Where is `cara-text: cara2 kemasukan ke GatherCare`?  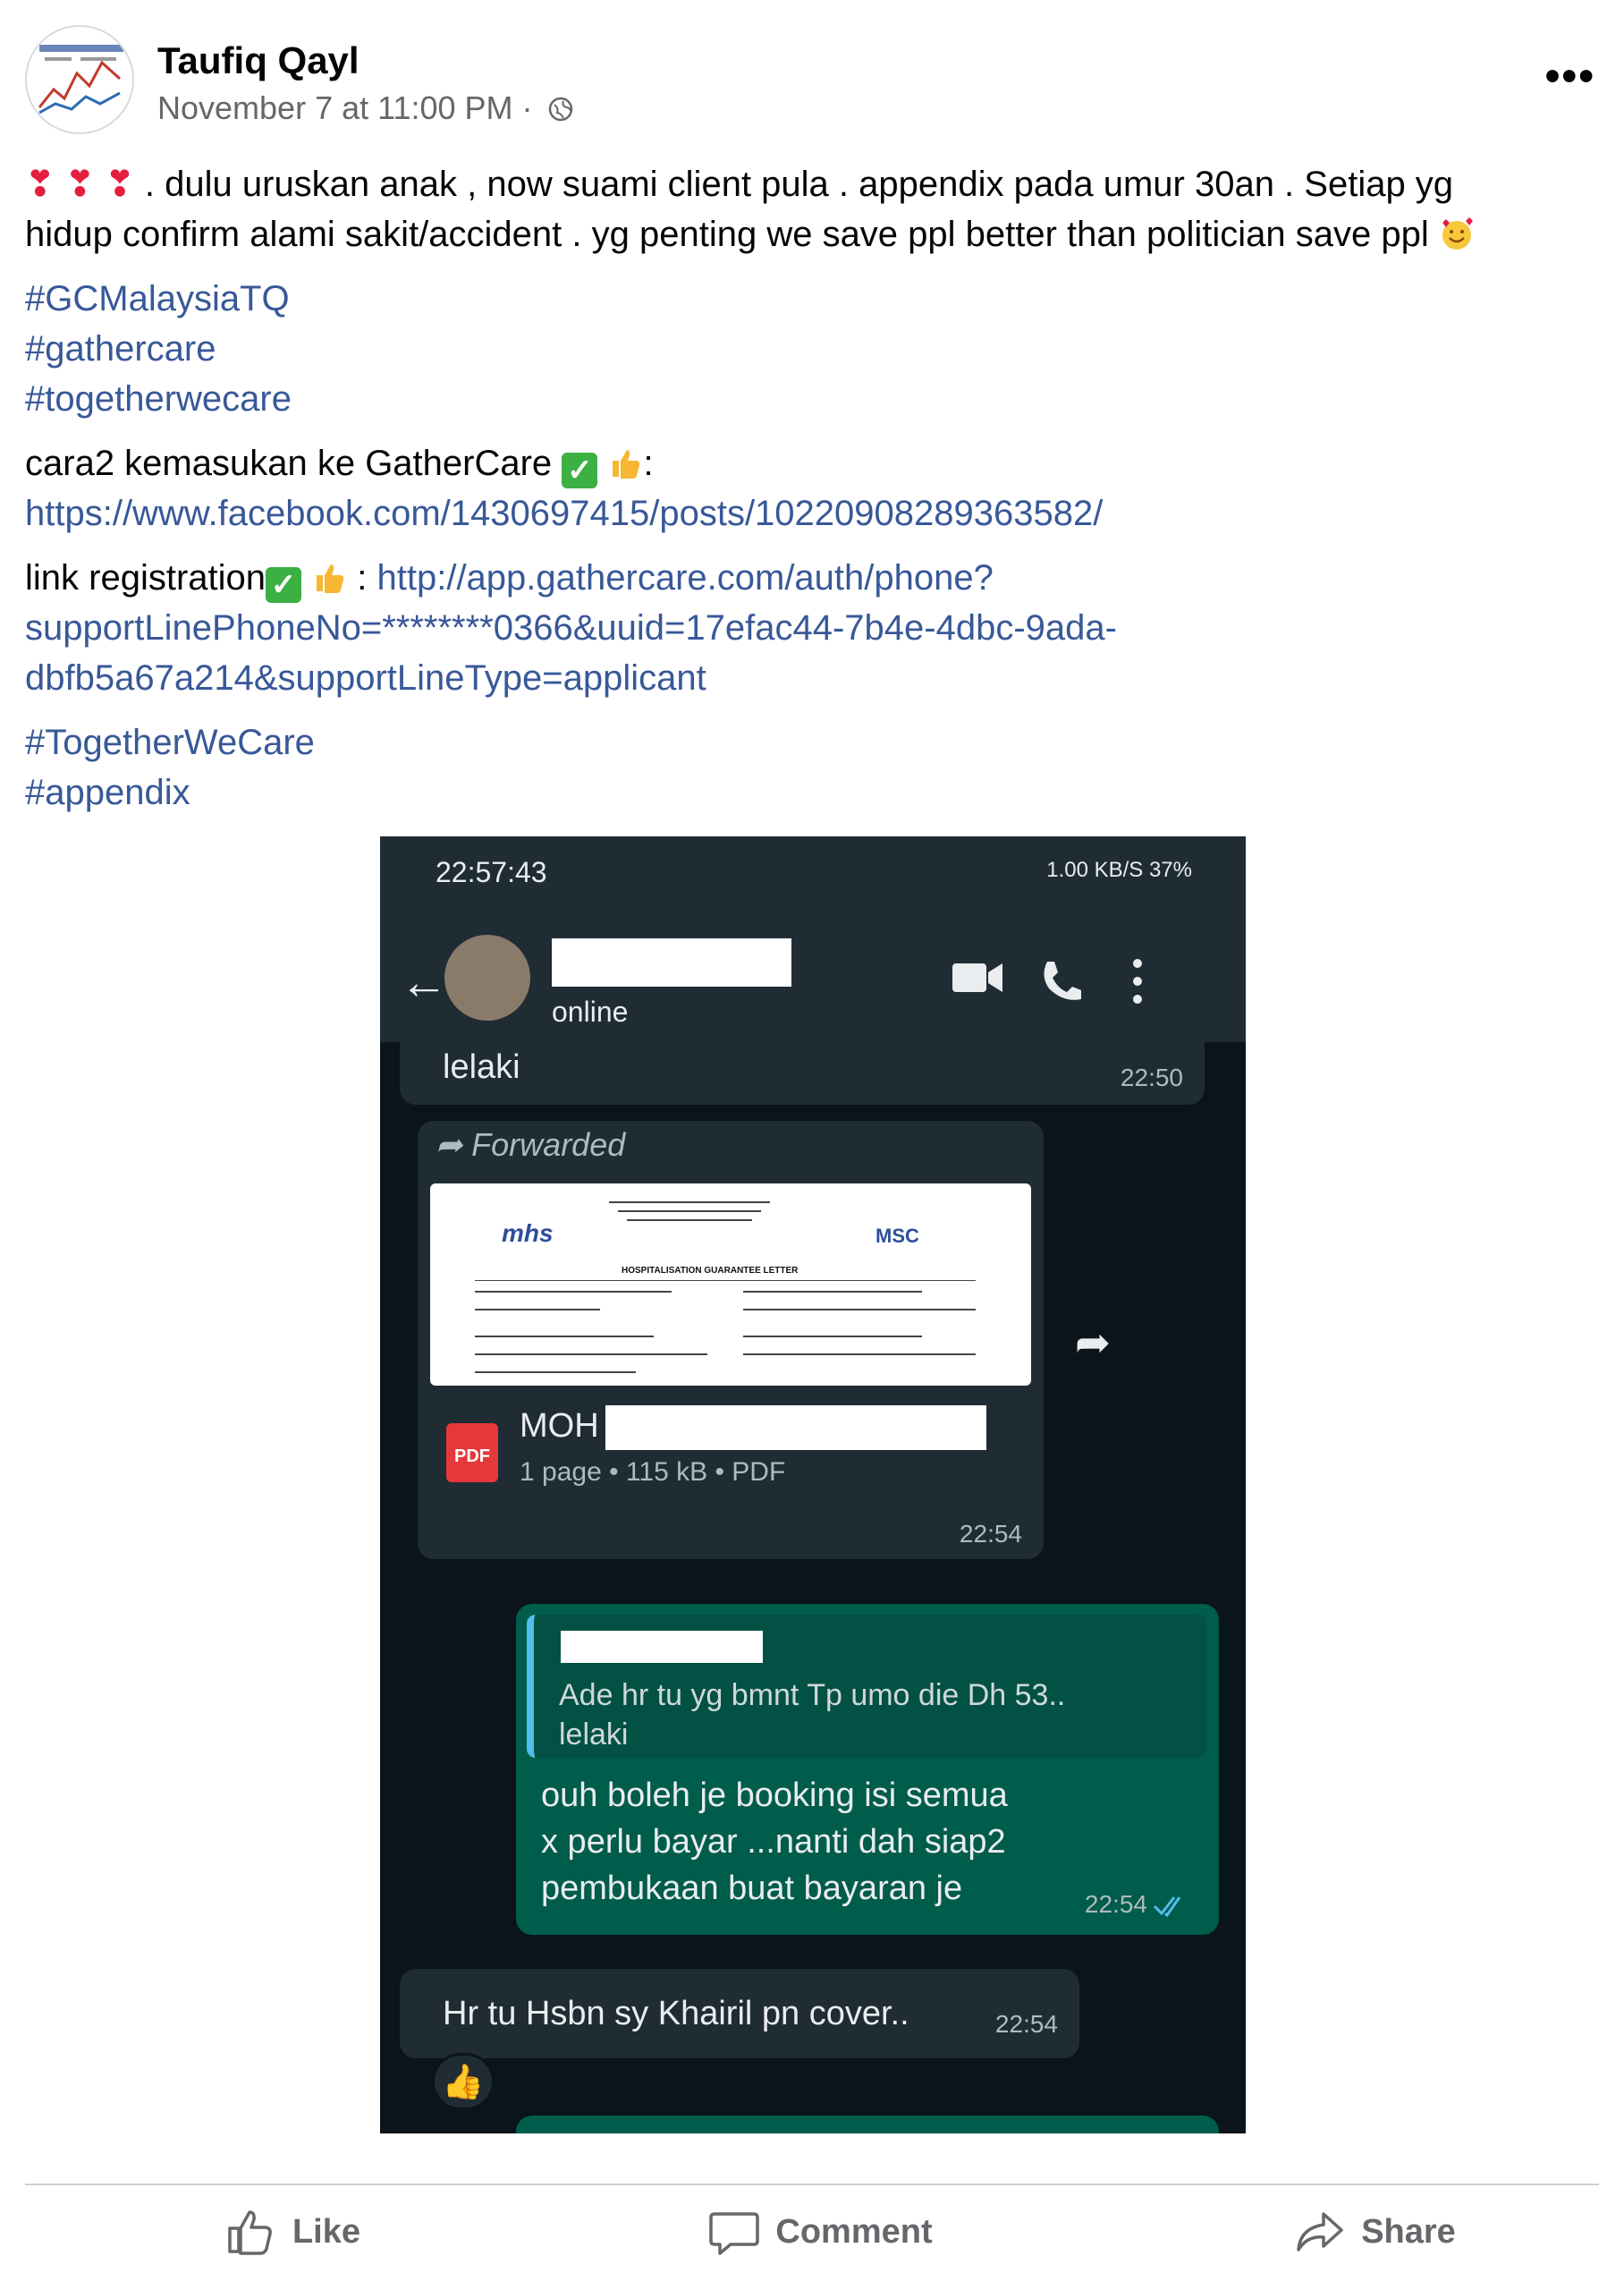 cara-text: cara2 kemasukan ke GatherCare is located at coordinates (289, 463).